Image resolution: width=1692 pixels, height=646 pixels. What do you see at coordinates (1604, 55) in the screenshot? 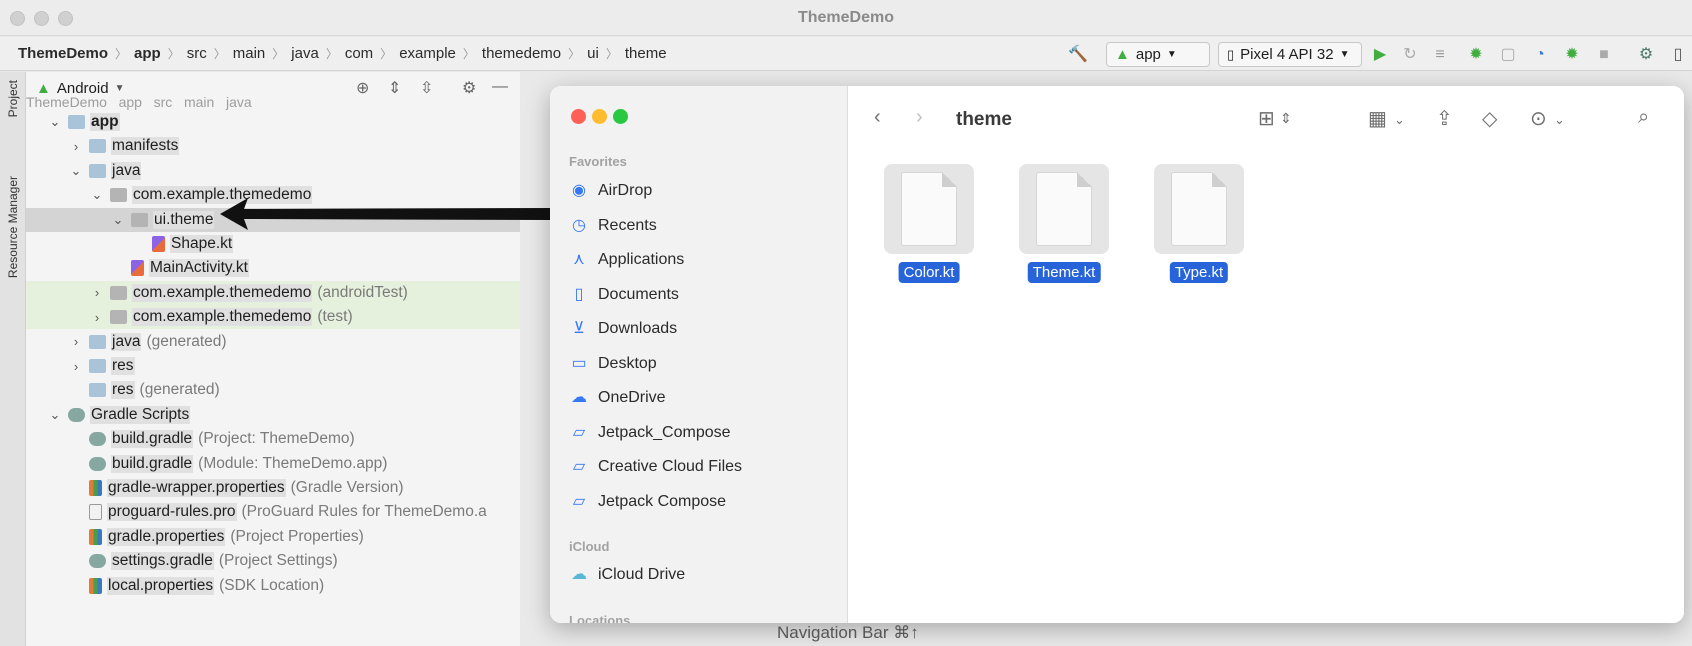
I see `stop-icon: ■` at bounding box center [1604, 55].